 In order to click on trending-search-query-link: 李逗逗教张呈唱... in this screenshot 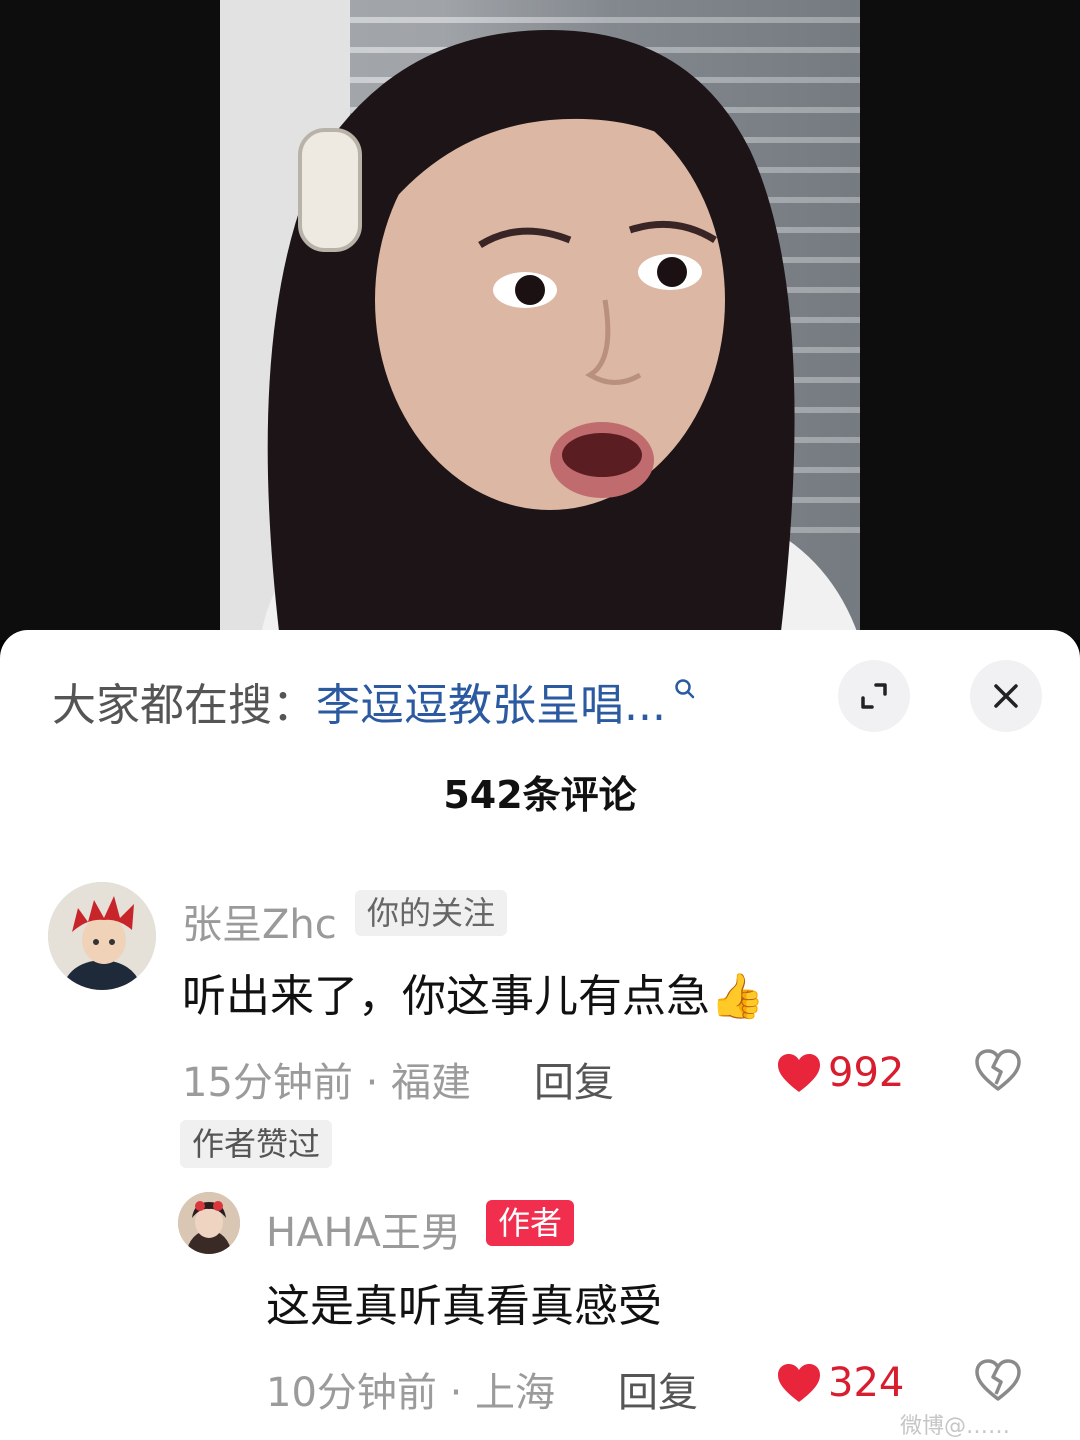, I will do `click(491, 701)`.